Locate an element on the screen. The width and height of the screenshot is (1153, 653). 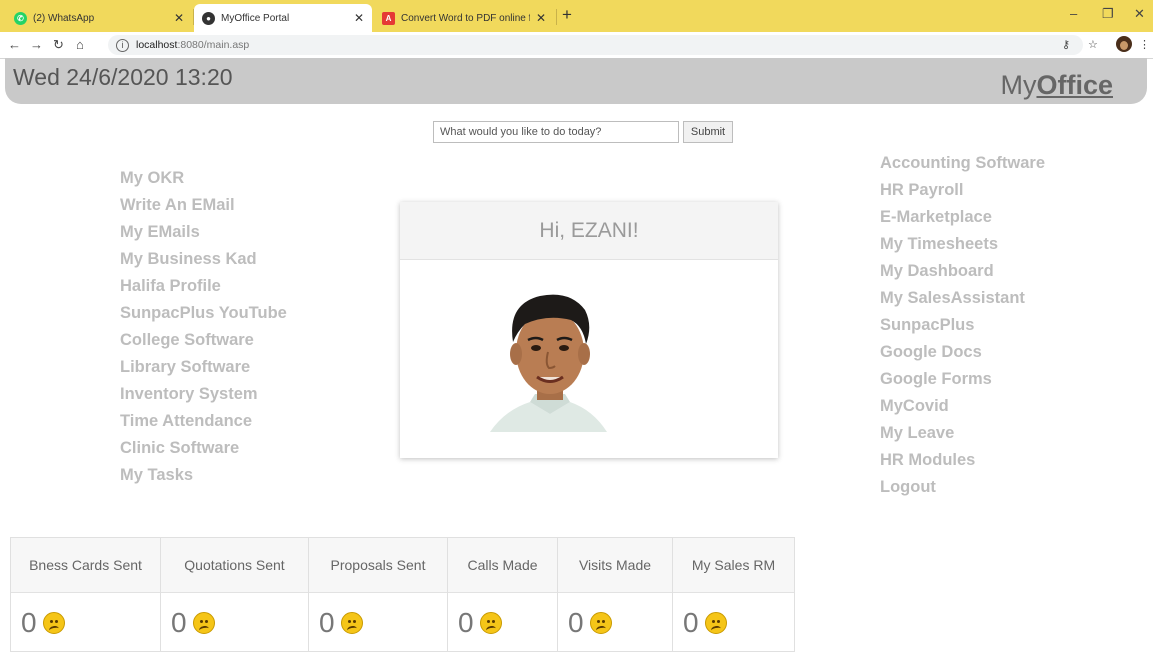
minimize-button: – is located at coordinates (1073, 13).